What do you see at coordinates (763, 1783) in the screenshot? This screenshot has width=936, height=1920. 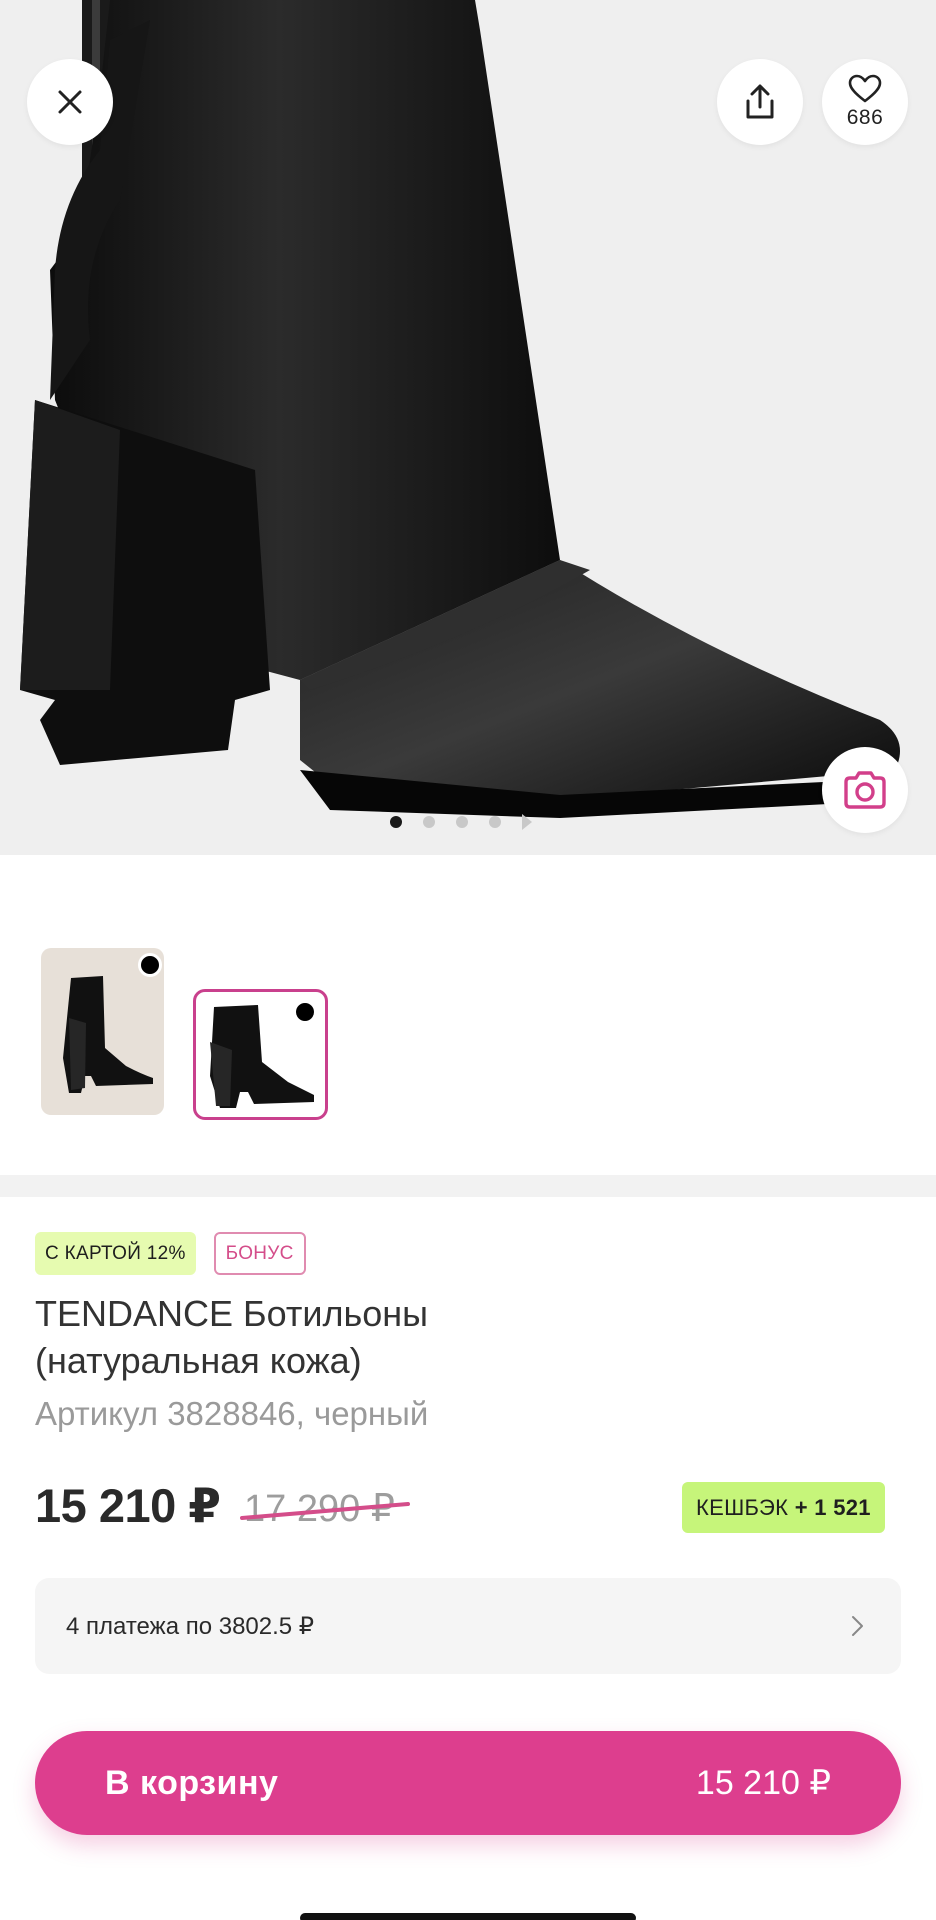 I see `add-to-cart-price: 15 210 ₽` at bounding box center [763, 1783].